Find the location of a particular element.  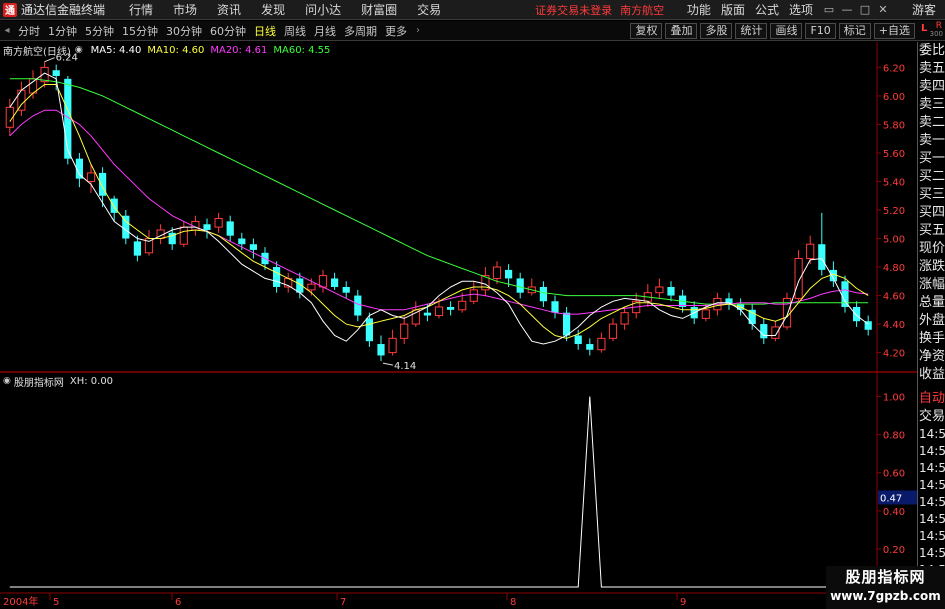

menu-layout: 版面 is located at coordinates (733, 9).